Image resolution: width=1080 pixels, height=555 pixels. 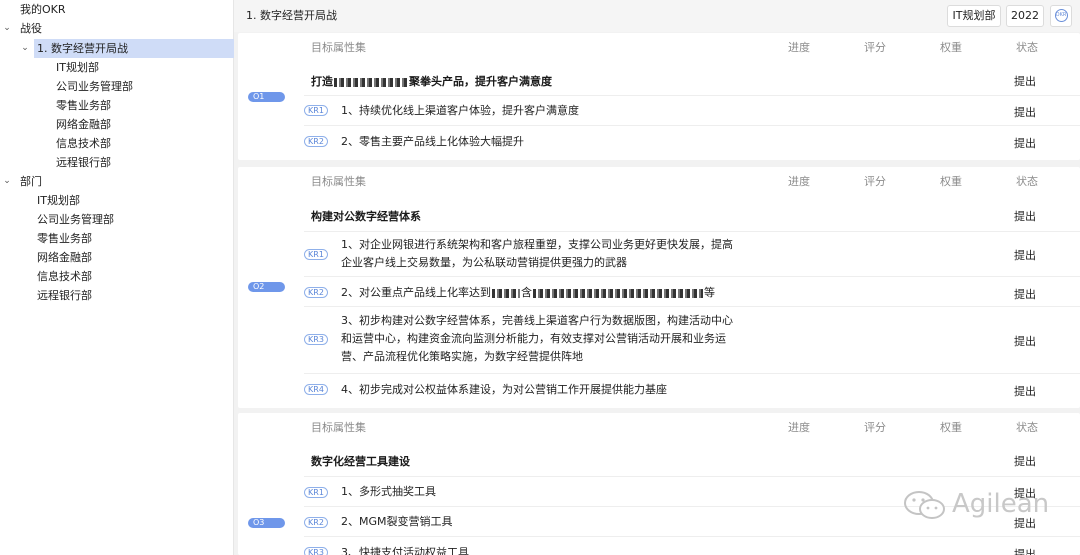 I want to click on header-bar: 1. 数字经营开局战 IT规划部 2022 OKR, so click(x=657, y=16).